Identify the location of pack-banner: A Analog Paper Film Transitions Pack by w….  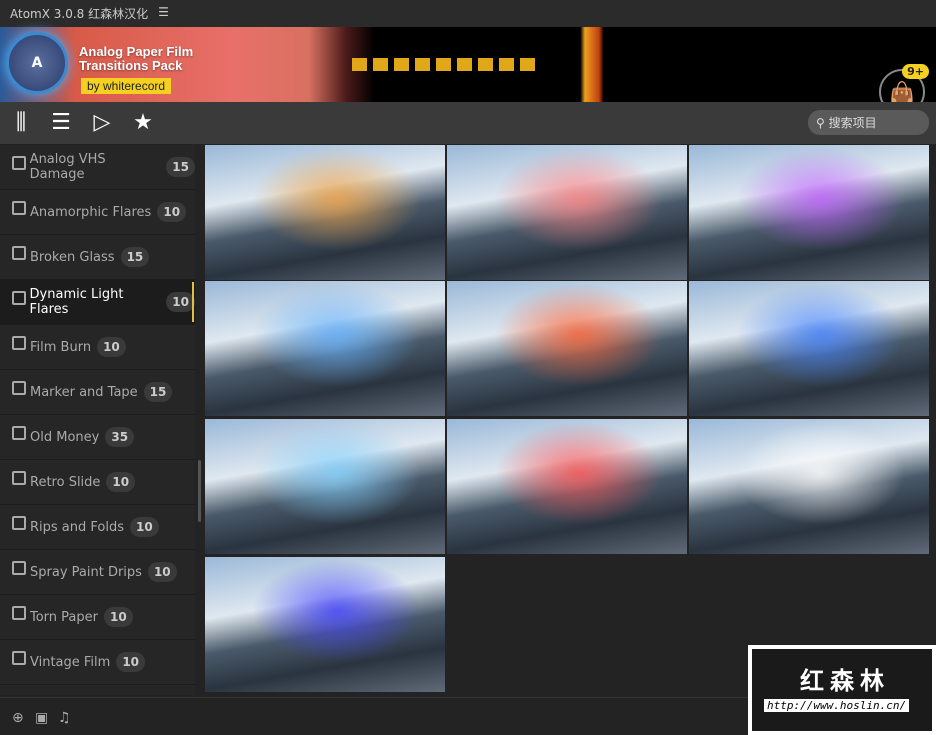
(468, 71).